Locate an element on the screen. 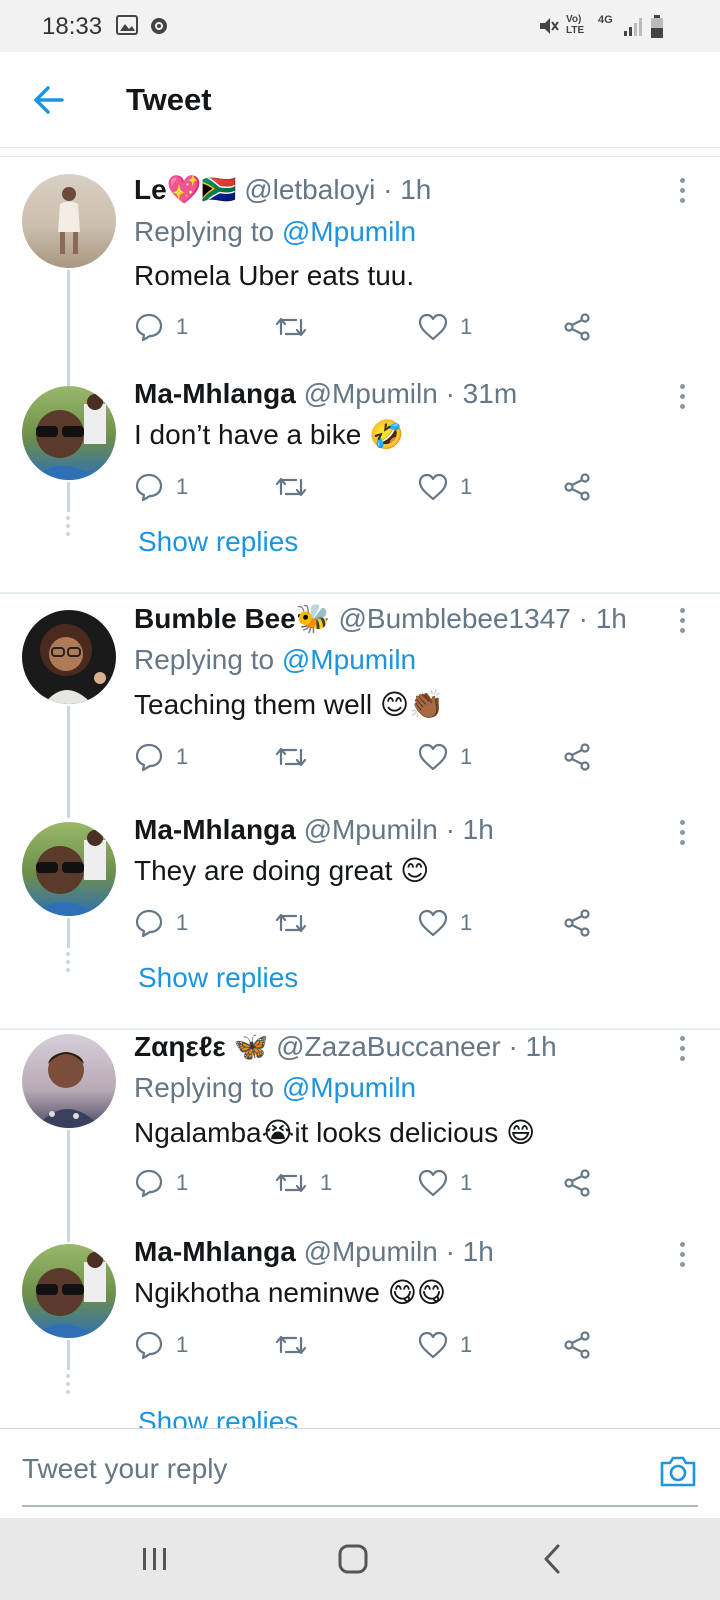  volte-label: Vo) LTE is located at coordinates (575, 25).